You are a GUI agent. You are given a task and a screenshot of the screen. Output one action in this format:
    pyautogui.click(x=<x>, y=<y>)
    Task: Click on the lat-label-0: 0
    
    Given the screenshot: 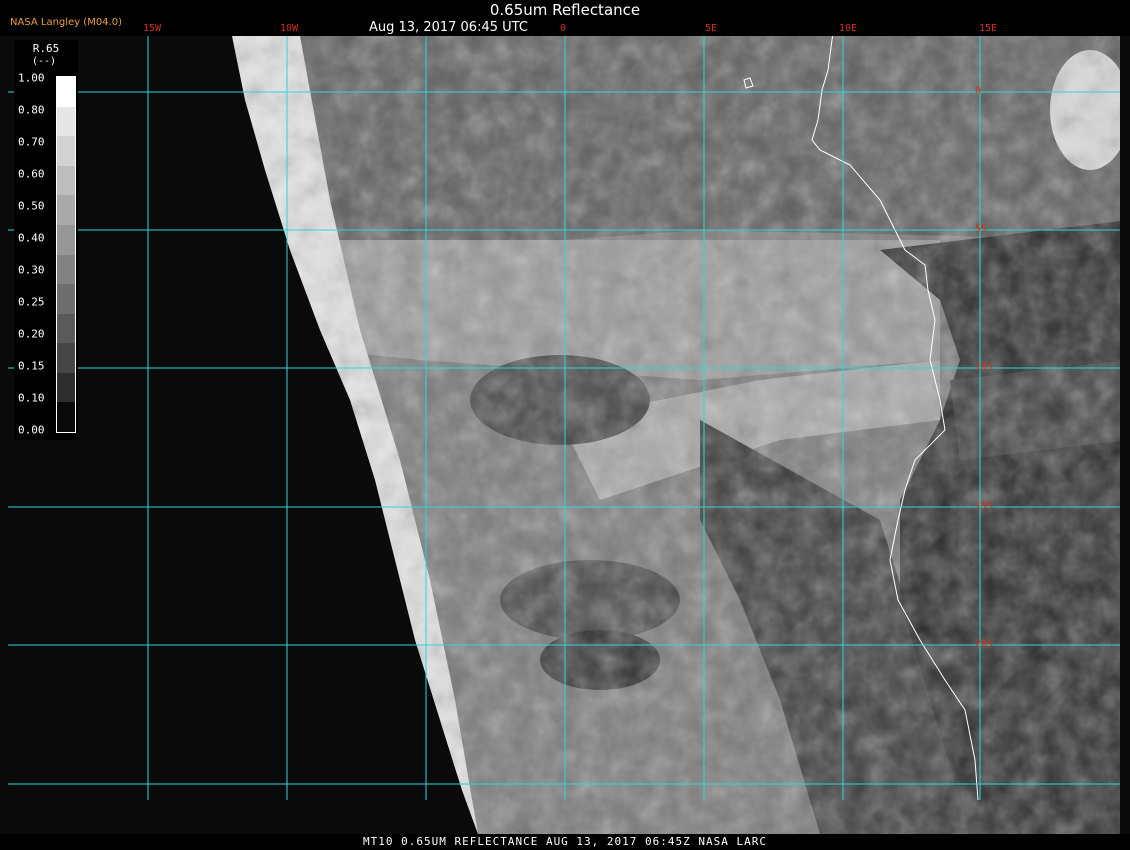 What is the action you would take?
    pyautogui.click(x=978, y=91)
    